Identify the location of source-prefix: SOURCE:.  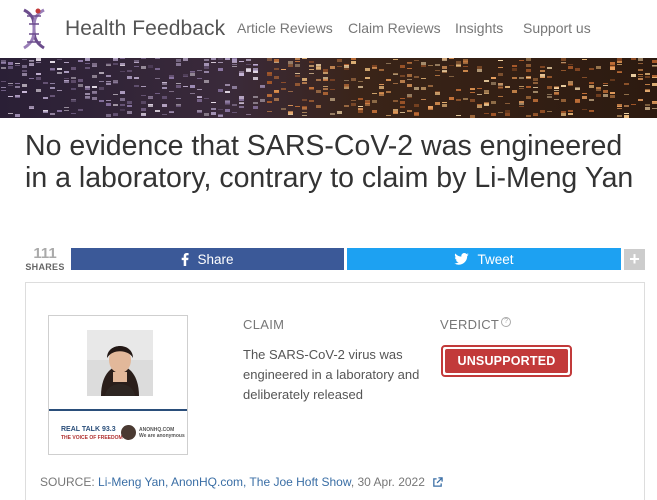
(69, 482).